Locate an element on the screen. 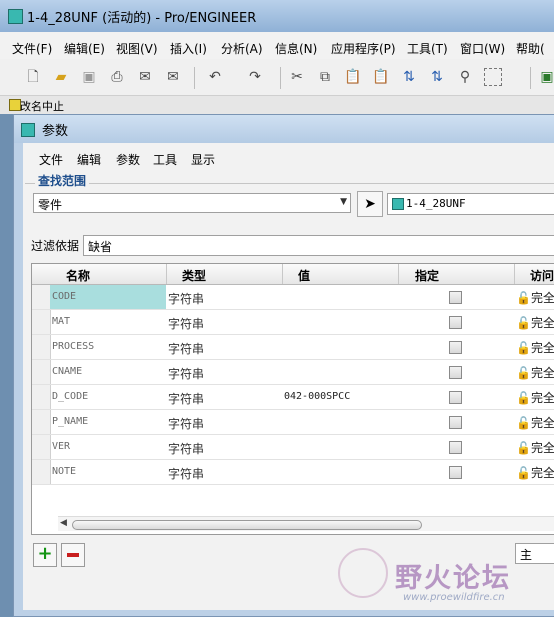 Image resolution: width=554 pixels, height=617 pixels. param-name: PROCESS is located at coordinates (73, 346).